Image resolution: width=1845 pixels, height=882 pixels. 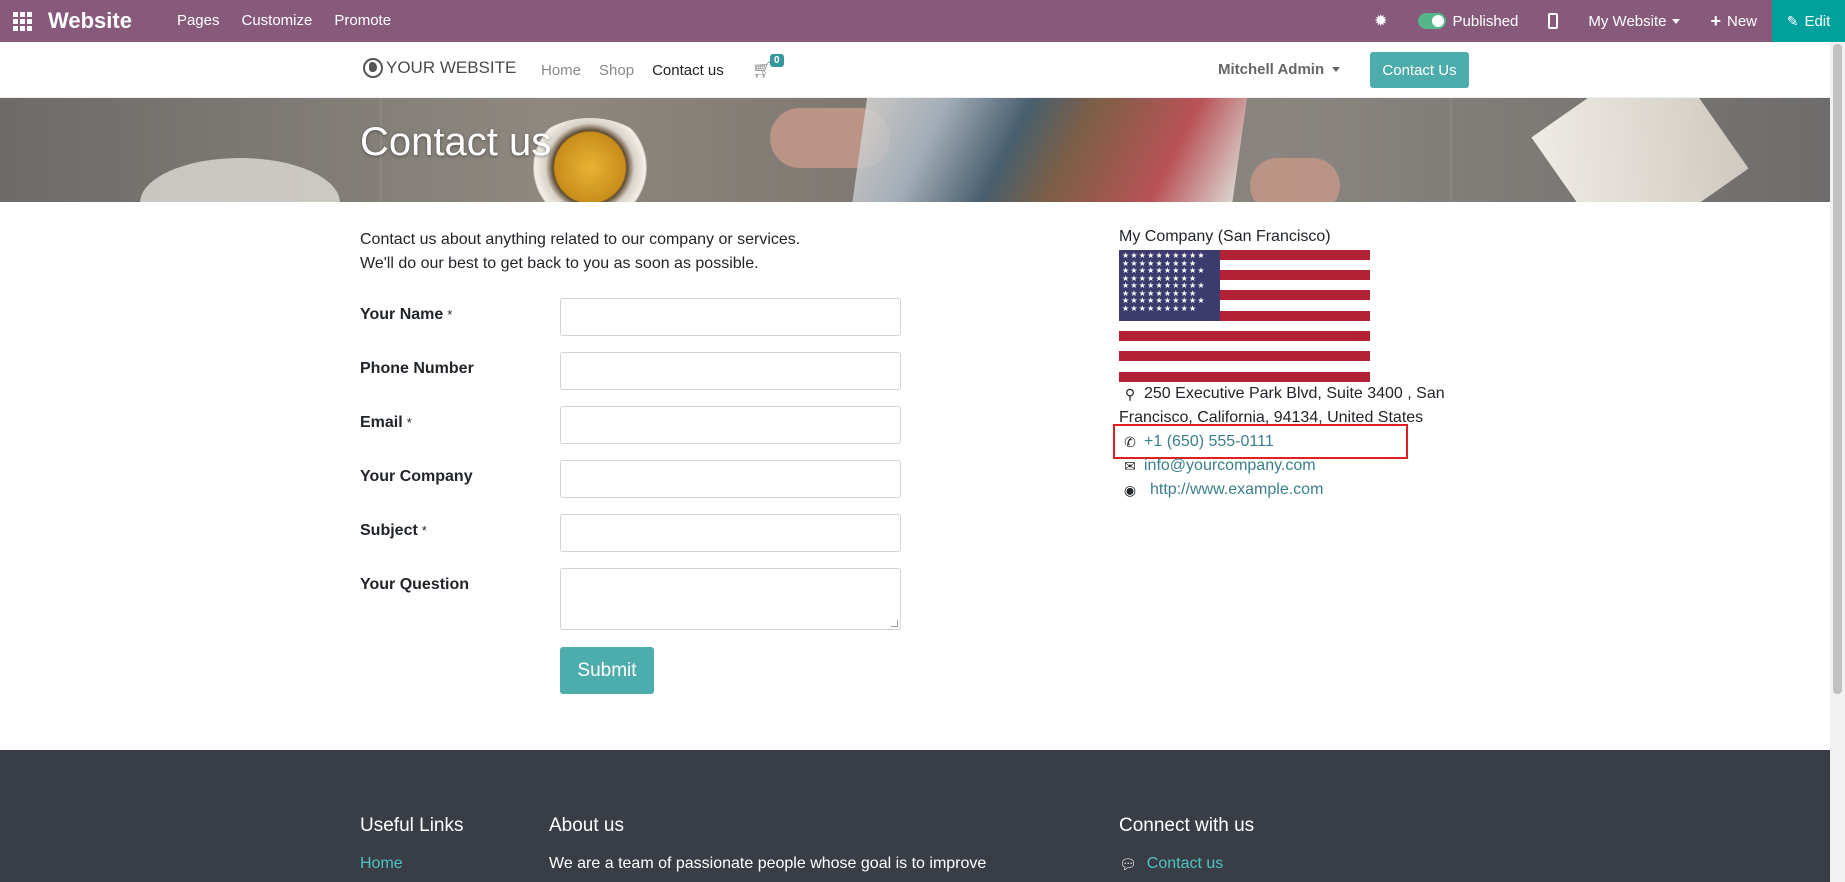 I want to click on cart-button: 🛒︎ 0, so click(x=768, y=67).